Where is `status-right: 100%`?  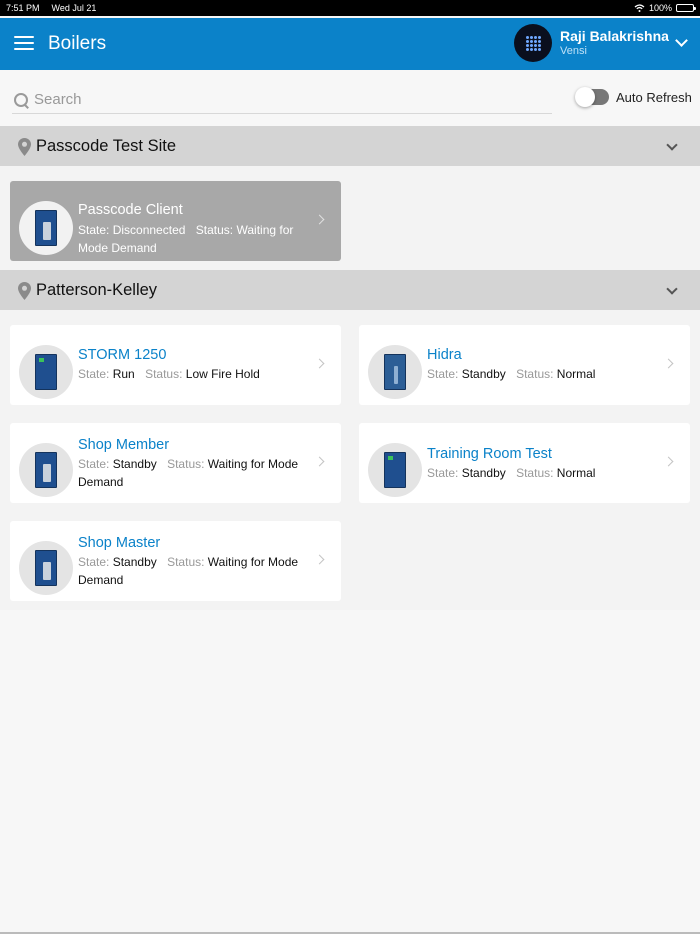 status-right: 100% is located at coordinates (665, 8).